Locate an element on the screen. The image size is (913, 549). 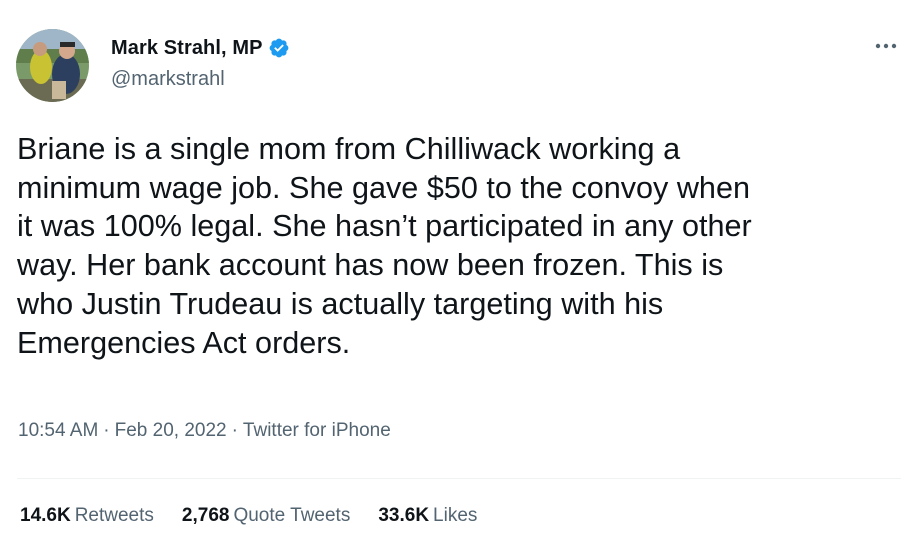
likes-stat: 33.6K Likes is located at coordinates (427, 516).